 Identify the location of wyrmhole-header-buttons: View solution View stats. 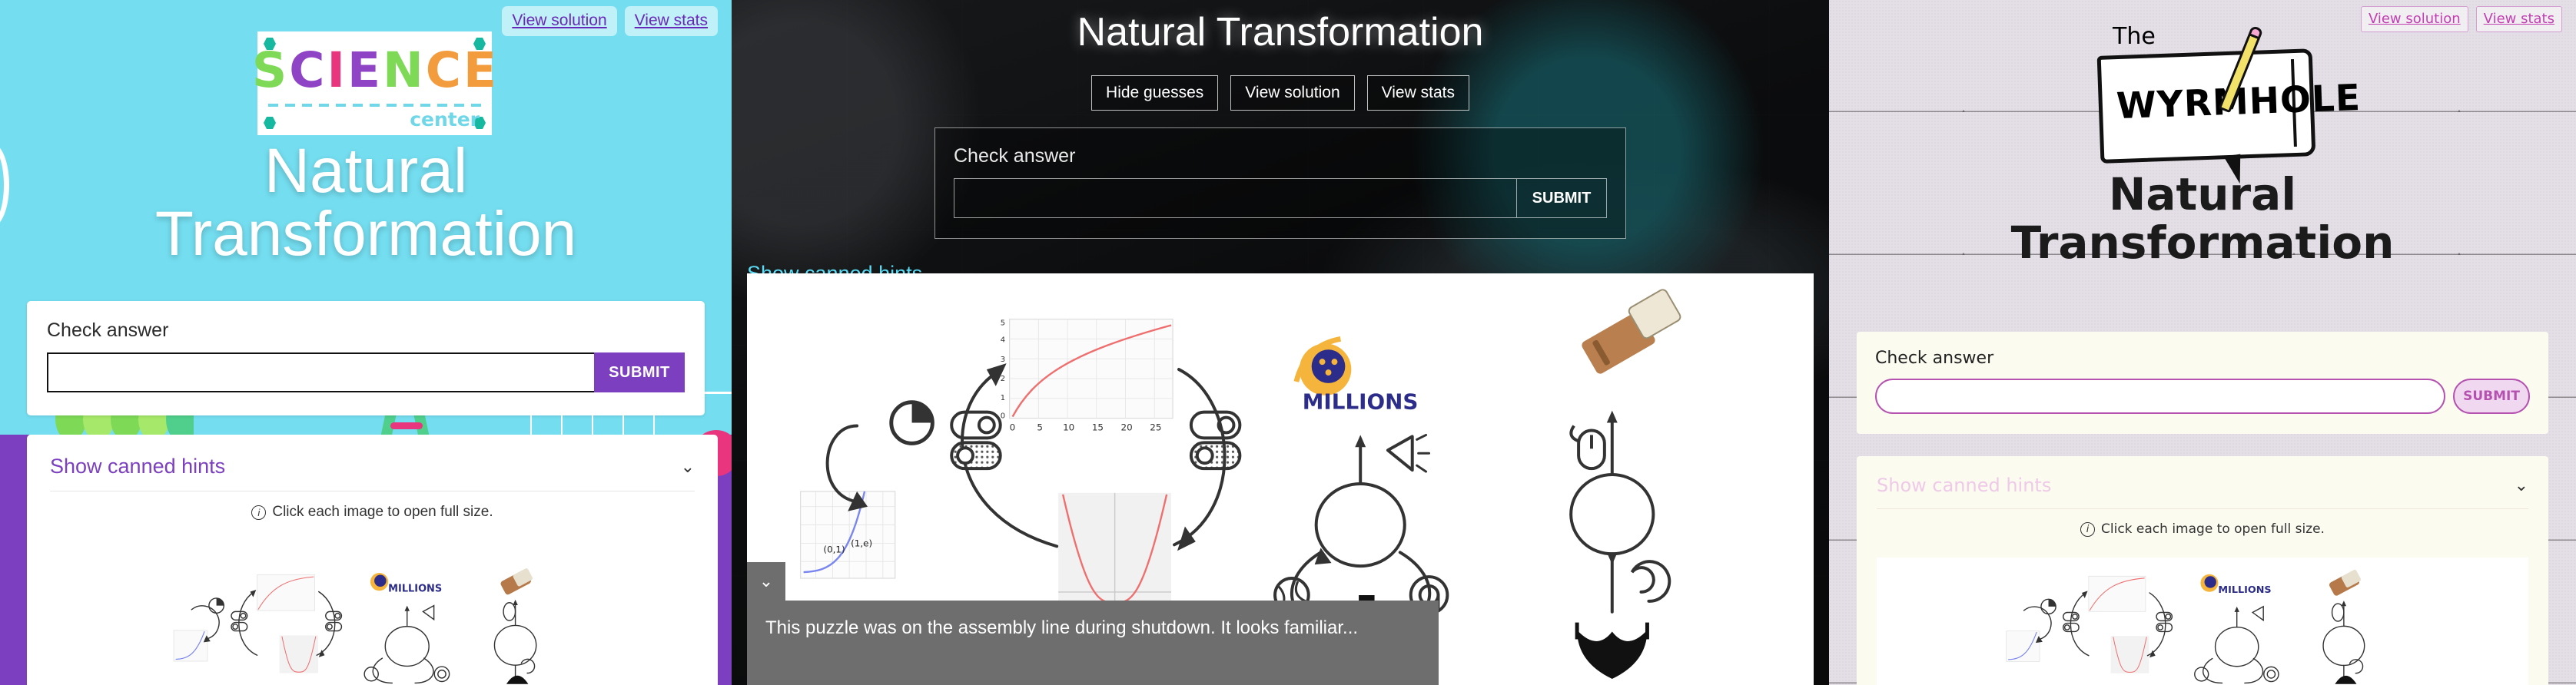
(2461, 19).